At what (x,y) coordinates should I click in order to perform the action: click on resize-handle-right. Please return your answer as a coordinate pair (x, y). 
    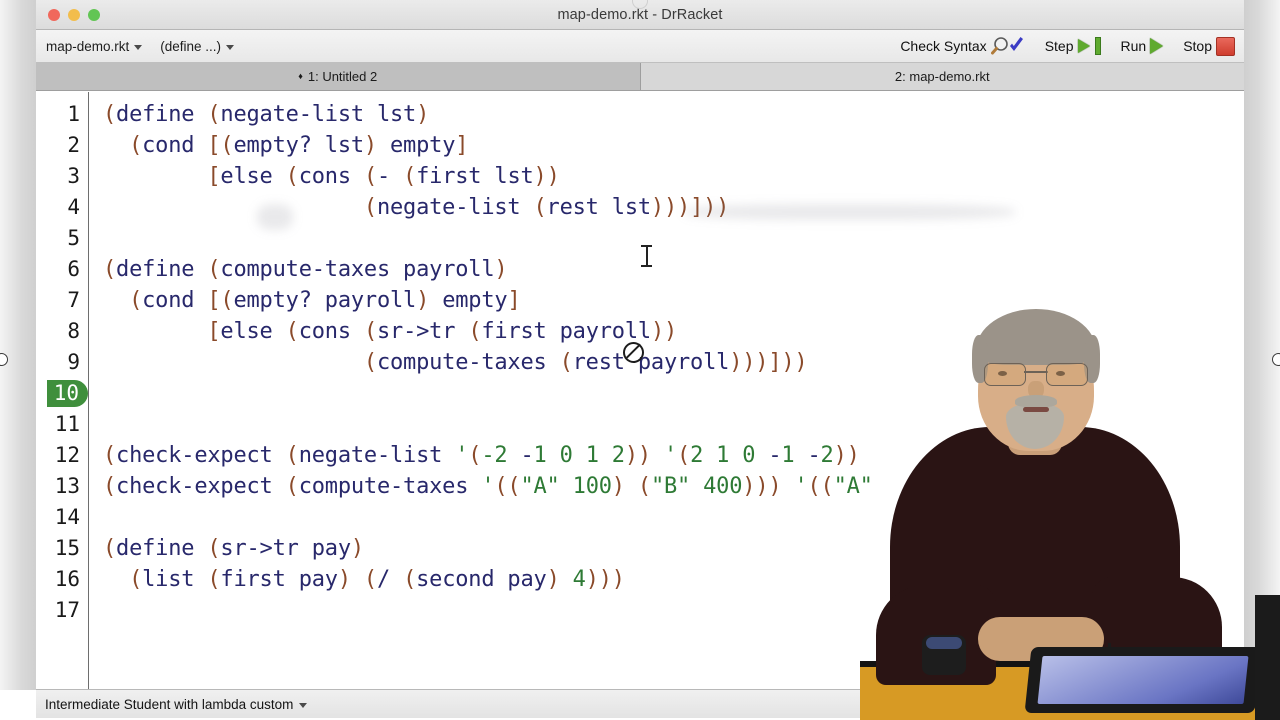
    Looking at the image, I should click on (1276, 359).